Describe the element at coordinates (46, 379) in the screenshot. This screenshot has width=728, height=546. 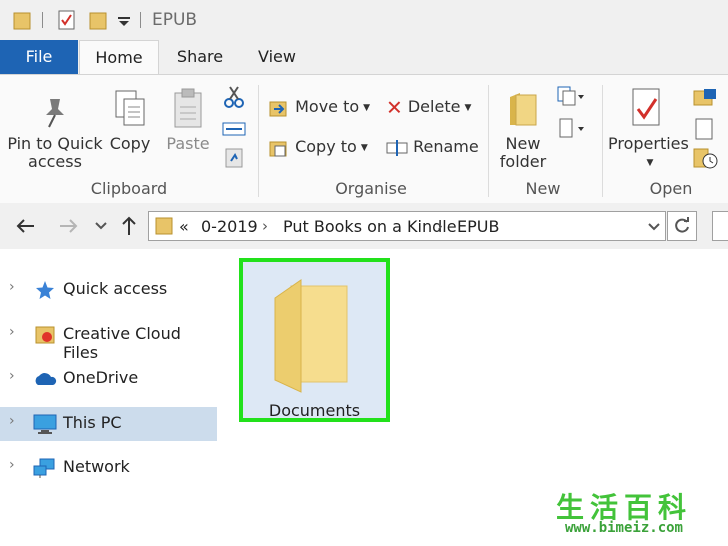
I see `onedrive-cloud-icon` at that location.